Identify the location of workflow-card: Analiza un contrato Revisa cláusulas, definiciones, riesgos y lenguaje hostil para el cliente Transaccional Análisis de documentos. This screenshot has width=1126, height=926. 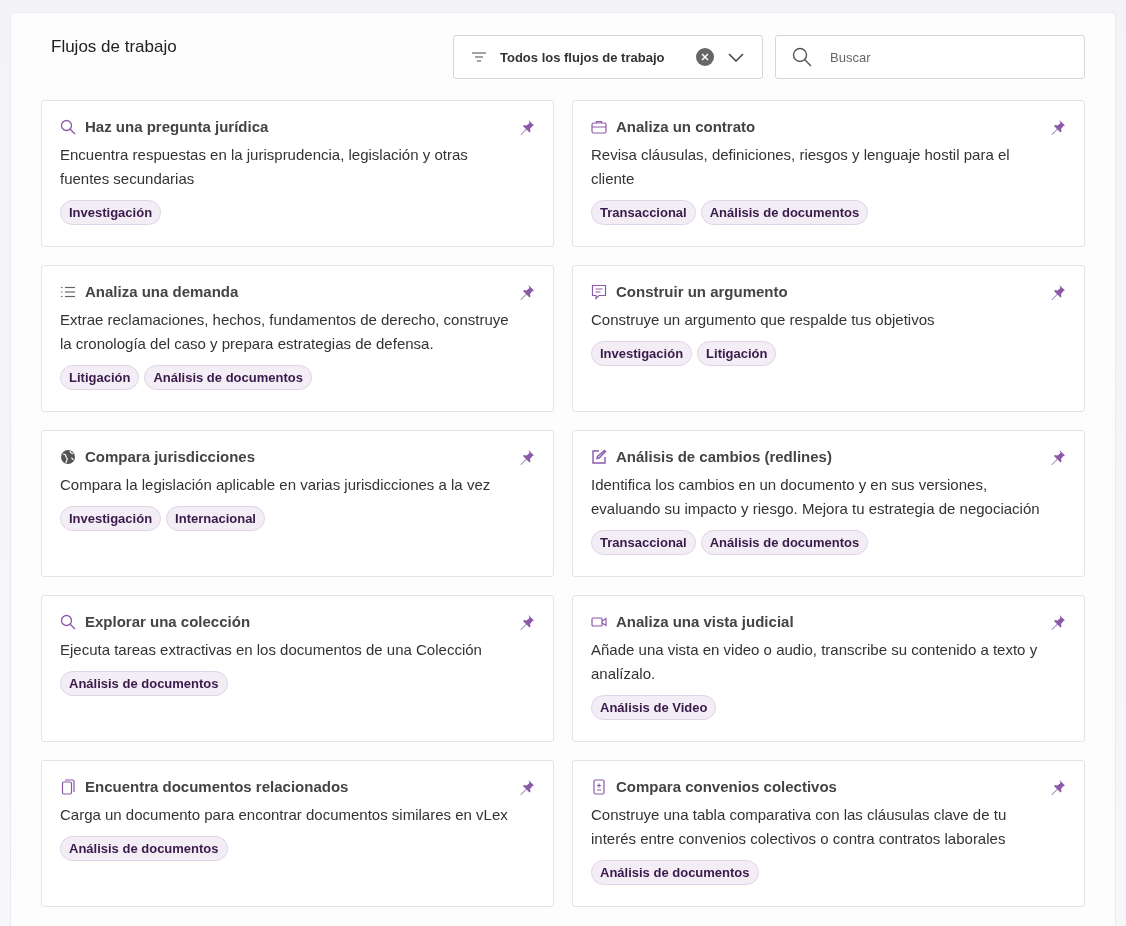
(828, 173).